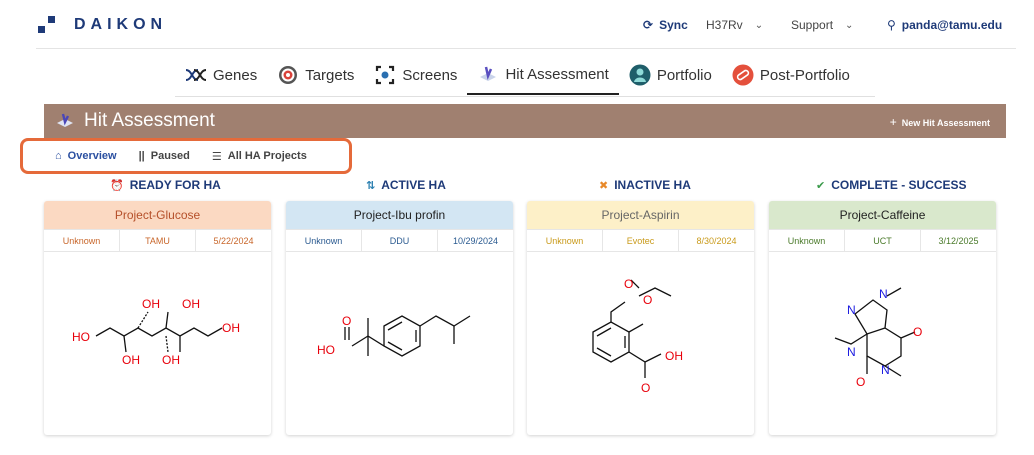 Image resolution: width=1034 pixels, height=455 pixels. I want to click on tab-label: Screens, so click(430, 75).